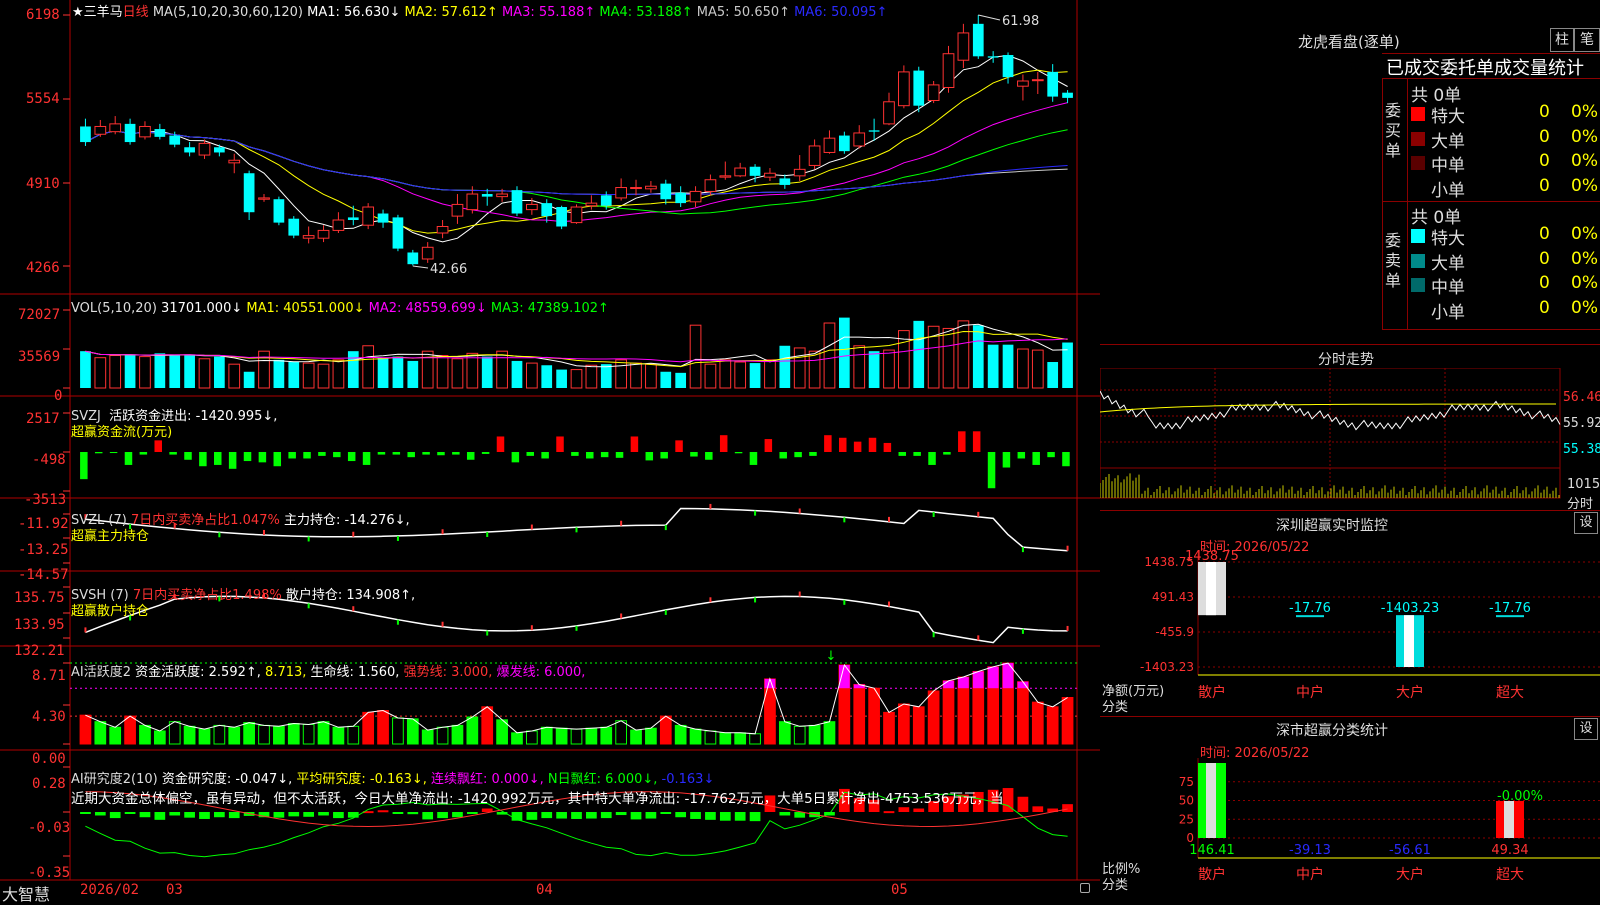  What do you see at coordinates (644, 12) in the screenshot?
I see `ma-label: MA4: 53.188↑` at bounding box center [644, 12].